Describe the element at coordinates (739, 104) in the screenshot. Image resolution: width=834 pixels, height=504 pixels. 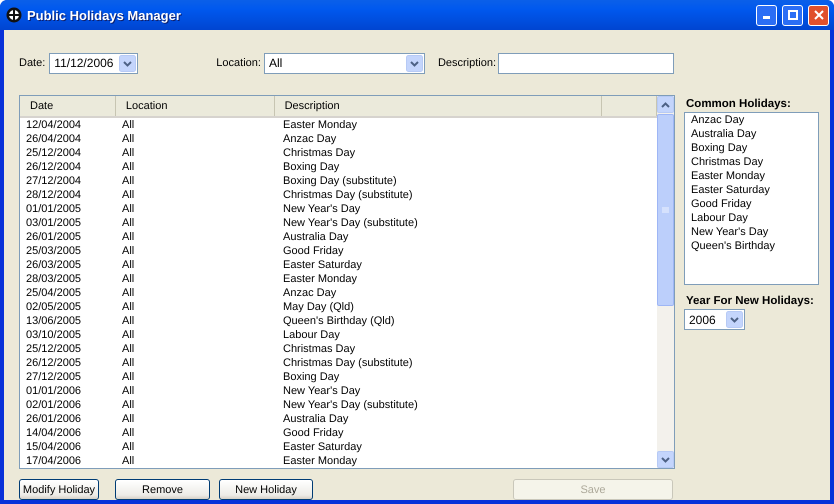
I see `common-holidays-label: Common Holidays:` at that location.